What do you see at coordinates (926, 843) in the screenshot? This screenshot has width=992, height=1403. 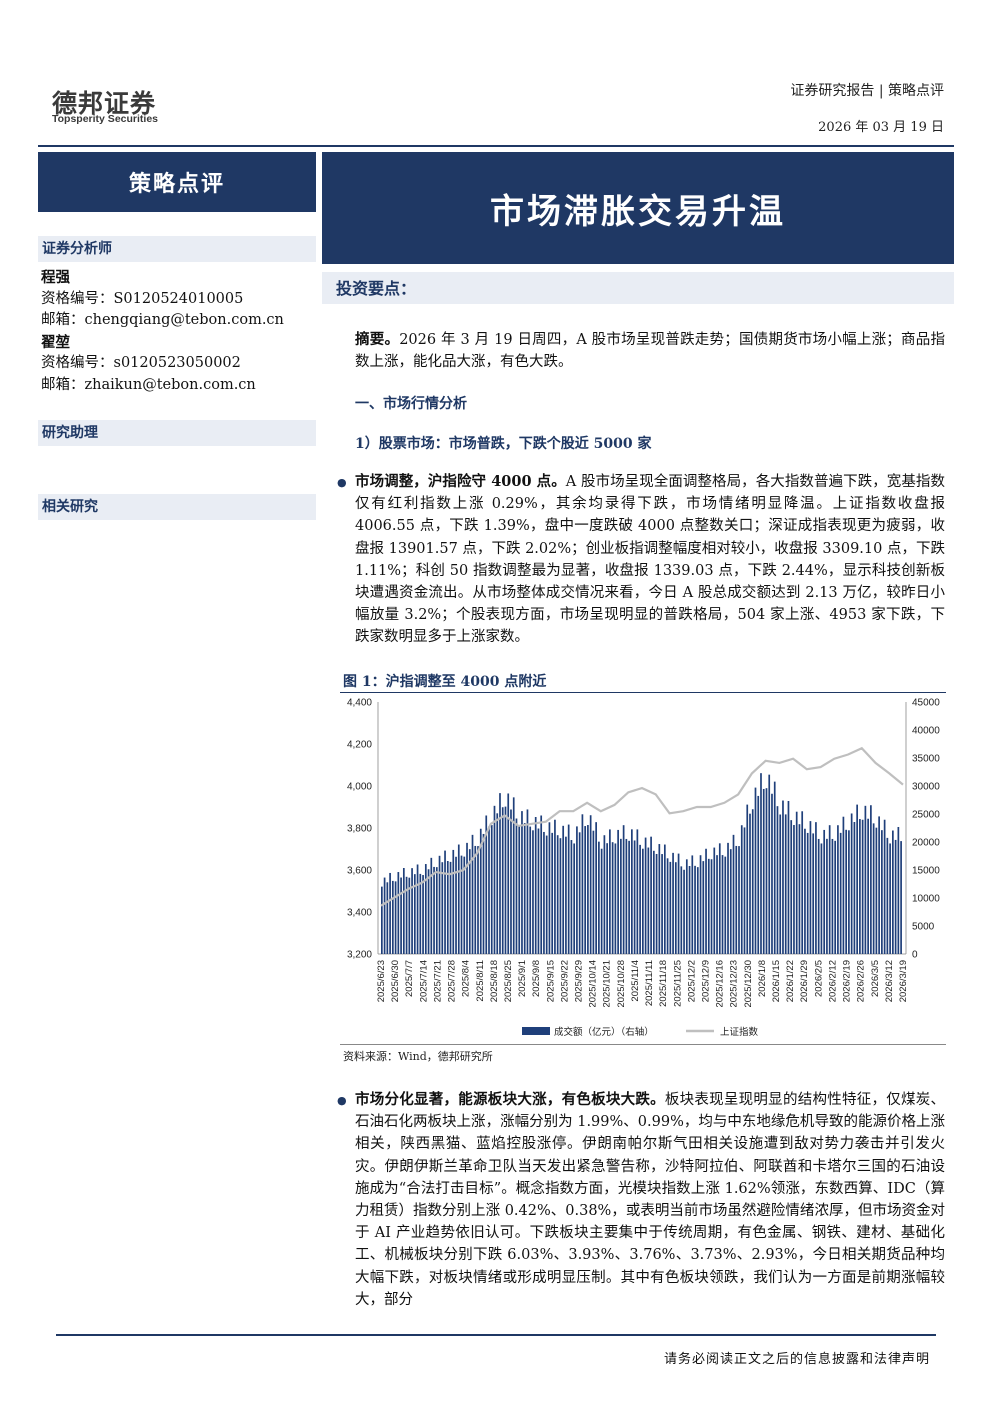 I see `y-right-tick-label: 20000` at bounding box center [926, 843].